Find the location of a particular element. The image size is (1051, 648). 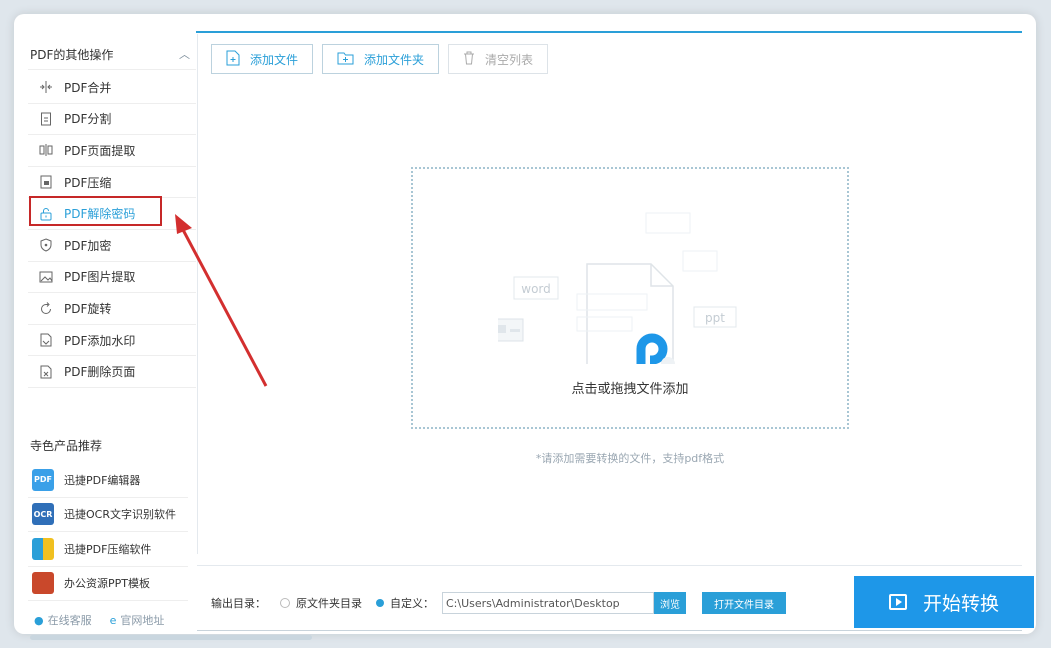

merge-icon is located at coordinates (46, 87).